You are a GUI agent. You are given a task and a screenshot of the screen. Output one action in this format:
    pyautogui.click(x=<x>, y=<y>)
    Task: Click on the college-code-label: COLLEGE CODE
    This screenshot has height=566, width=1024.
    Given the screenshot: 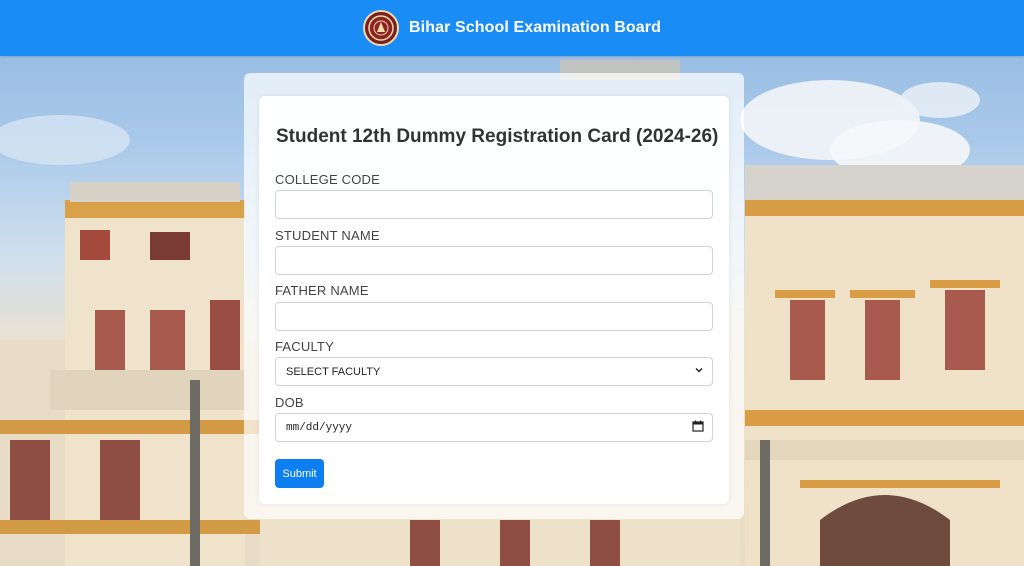 What is the action you would take?
    pyautogui.click(x=327, y=179)
    